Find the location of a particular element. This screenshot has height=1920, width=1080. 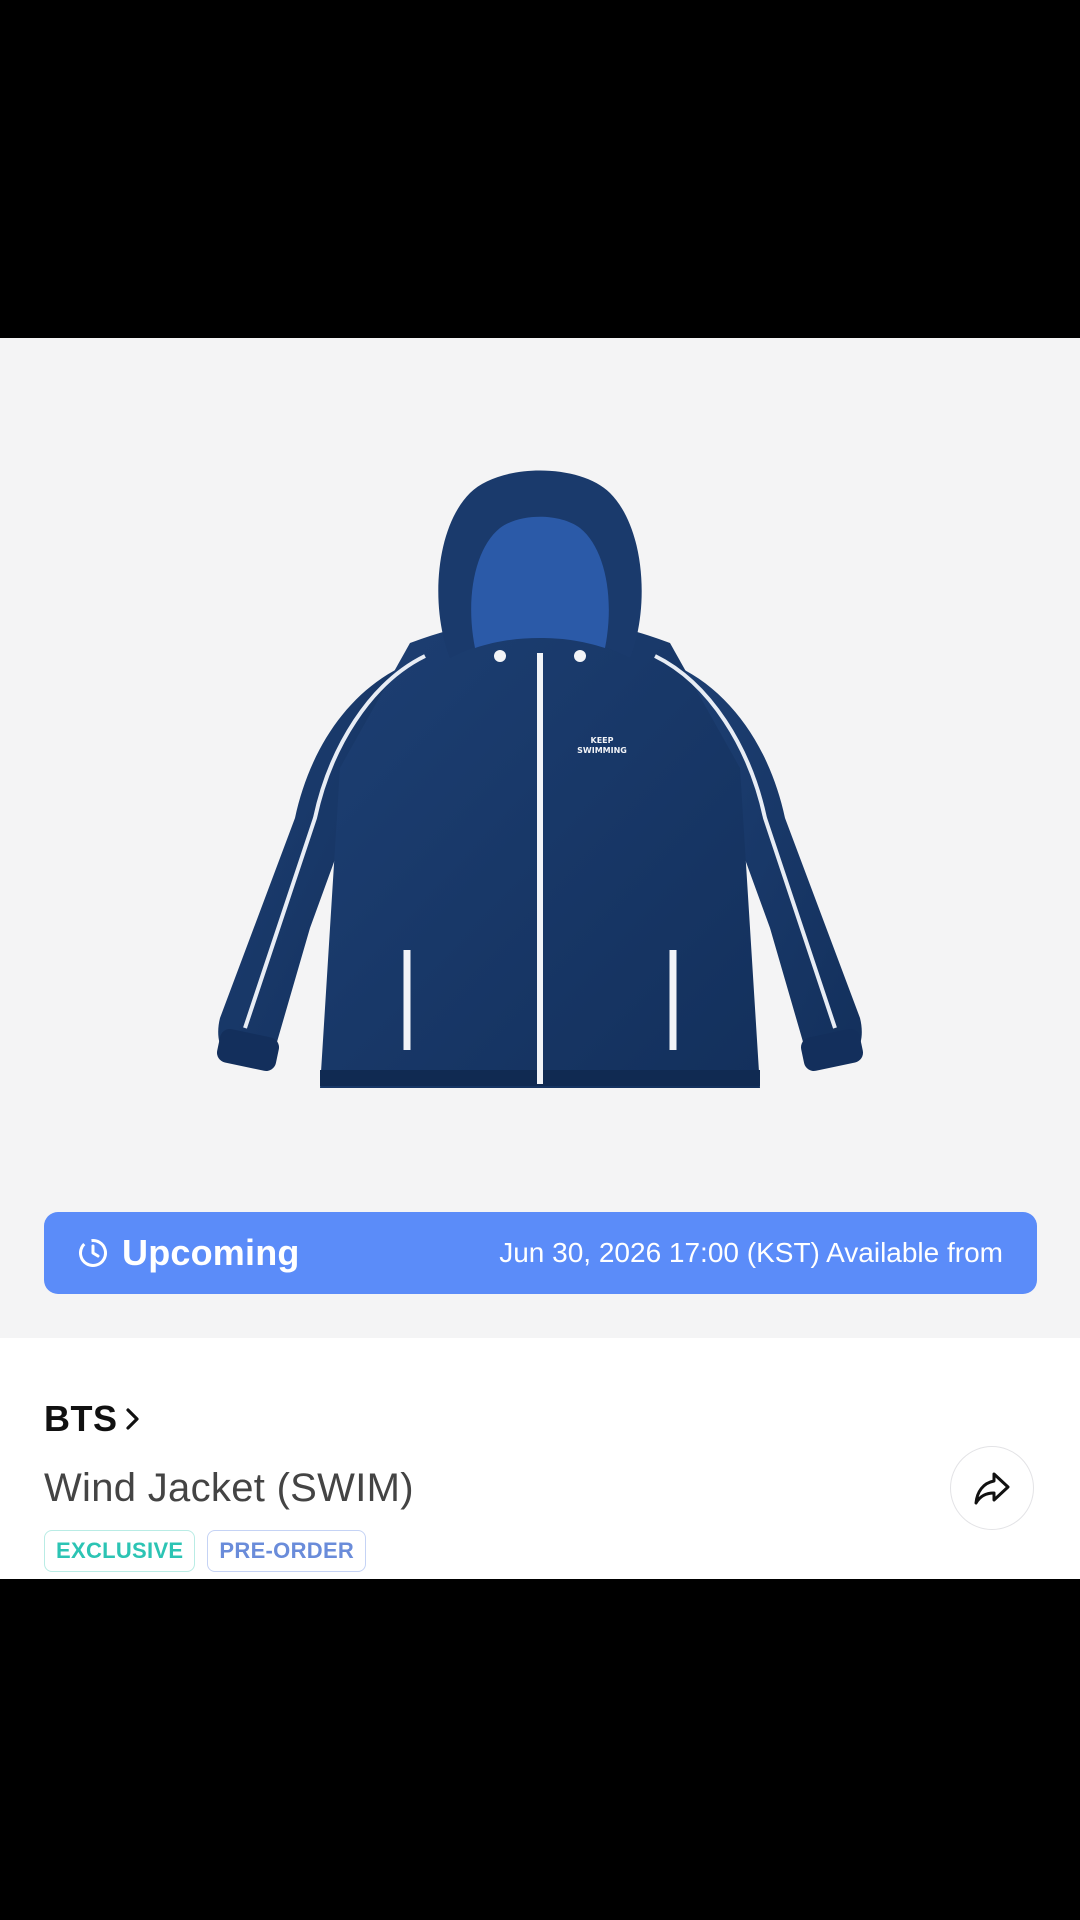

availability-date: Jun 30, 2026 17:00 (KST) Available from is located at coordinates (751, 1252).